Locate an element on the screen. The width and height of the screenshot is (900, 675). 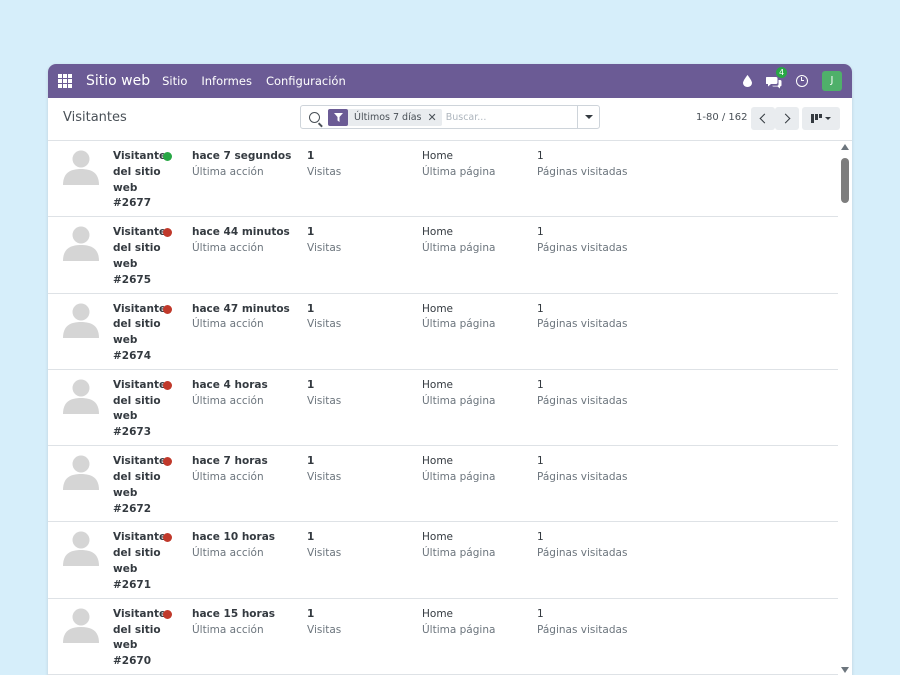
user-avatar: J is located at coordinates (832, 81).